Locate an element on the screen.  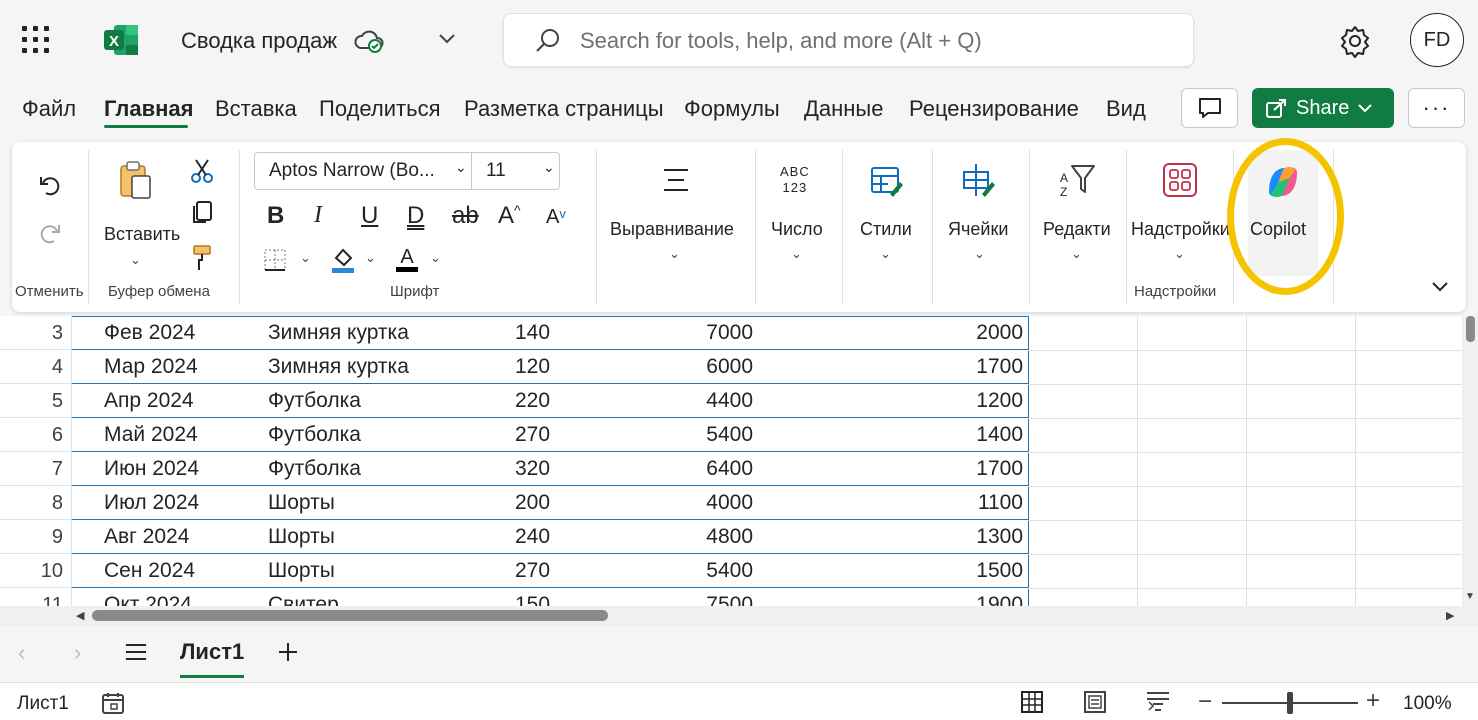
cell-month: Авг 2024 is located at coordinates (184, 537).